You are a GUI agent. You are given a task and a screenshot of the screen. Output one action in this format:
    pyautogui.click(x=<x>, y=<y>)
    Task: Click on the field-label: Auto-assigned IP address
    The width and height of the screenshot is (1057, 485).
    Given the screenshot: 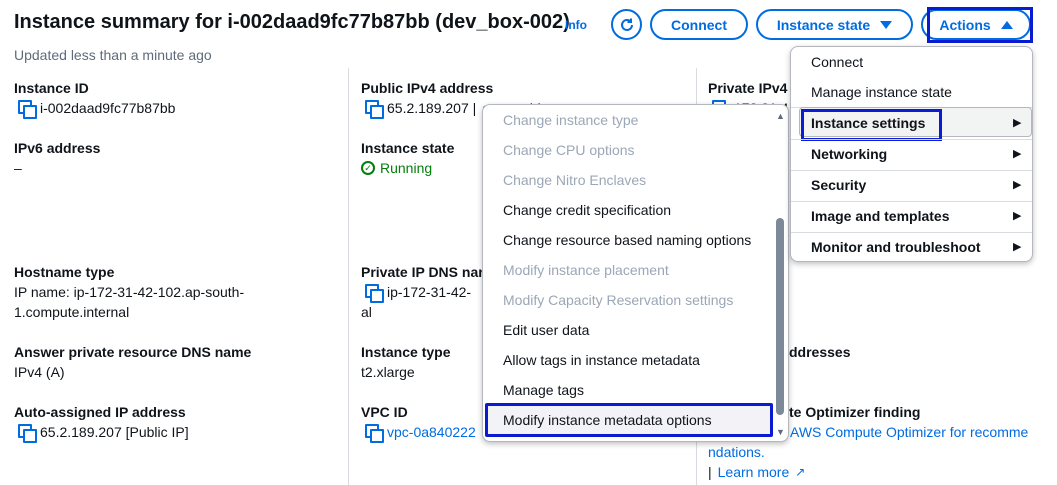 What is the action you would take?
    pyautogui.click(x=100, y=412)
    